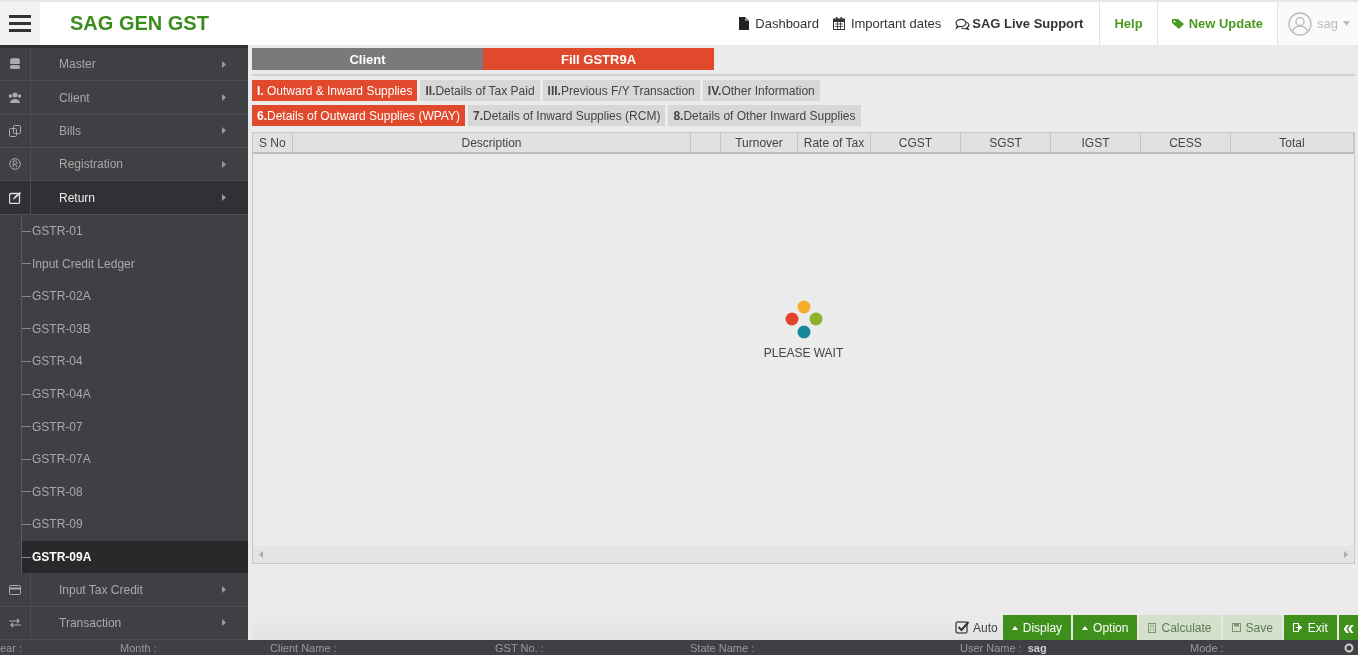 The image size is (1358, 655). What do you see at coordinates (480, 90) in the screenshot?
I see `section-tab: II.Details of Tax Paid` at bounding box center [480, 90].